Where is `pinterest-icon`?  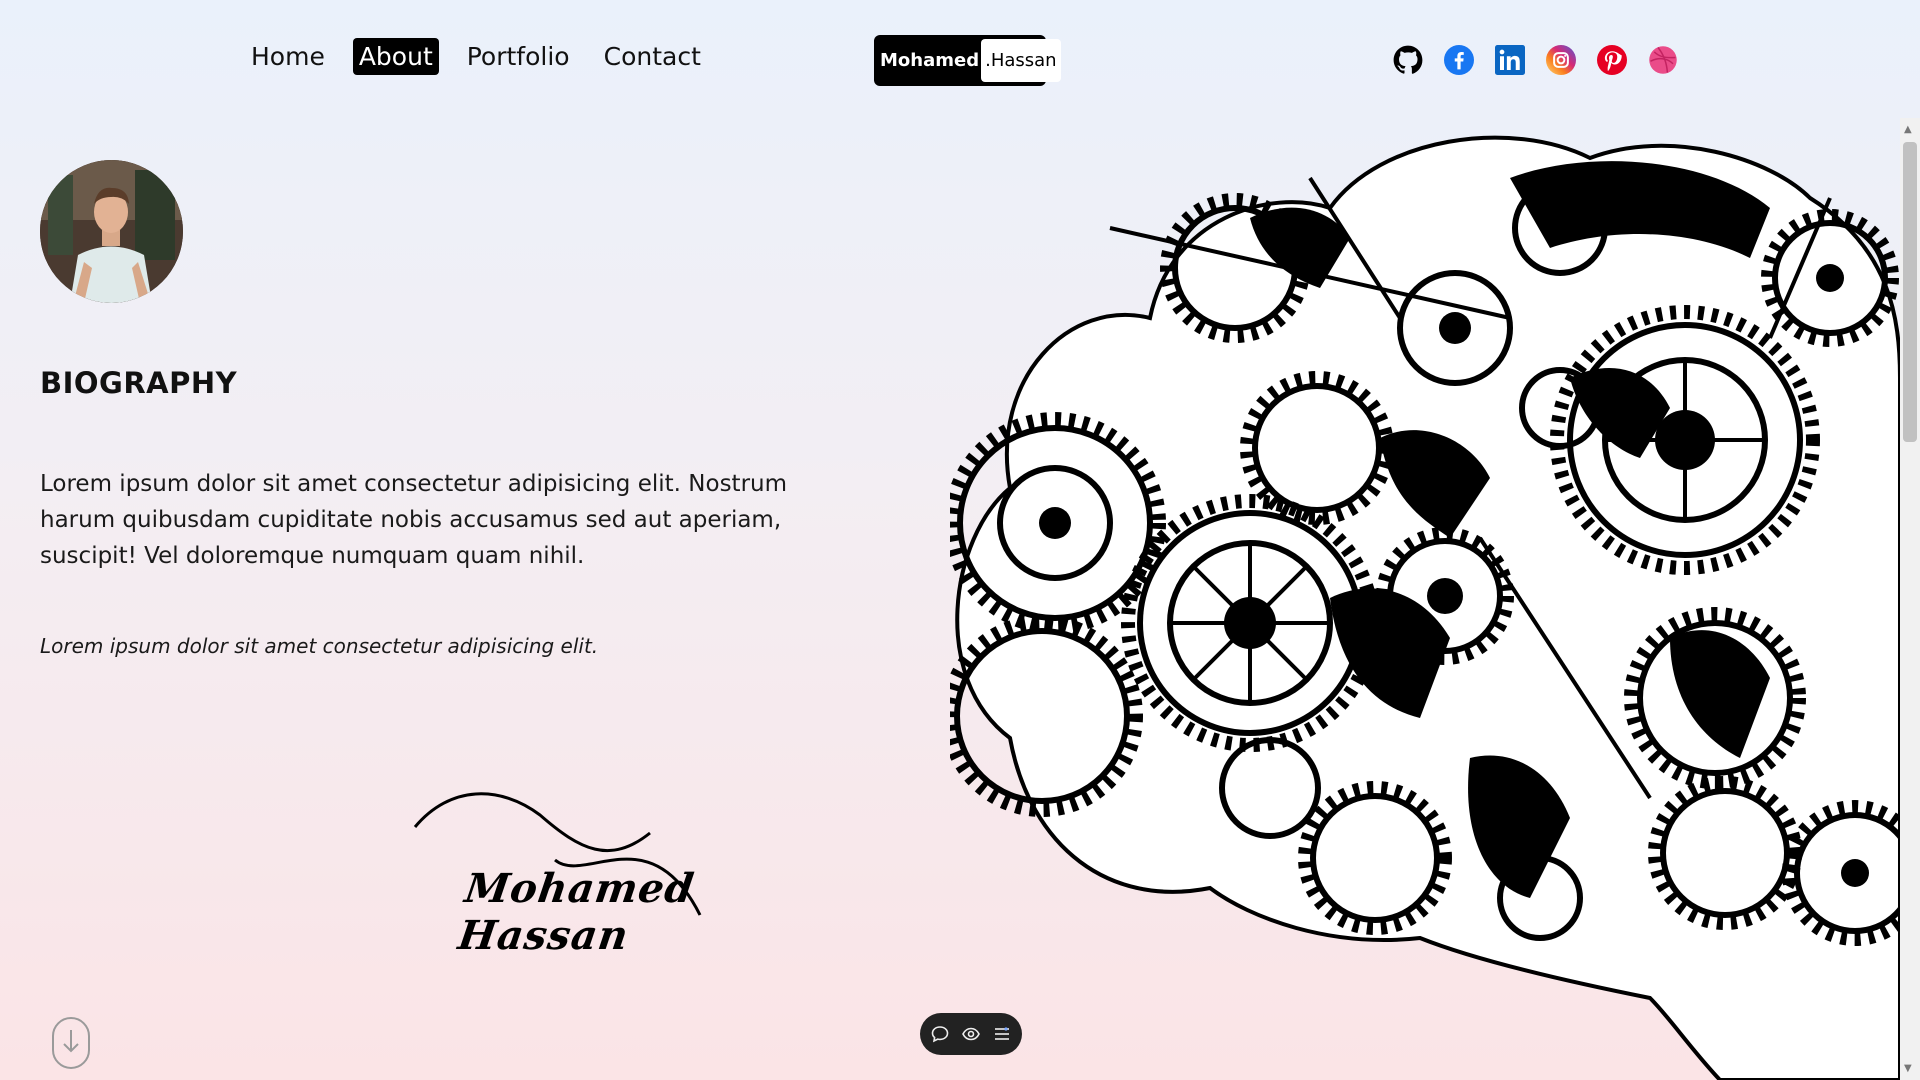
pinterest-icon is located at coordinates (1612, 60).